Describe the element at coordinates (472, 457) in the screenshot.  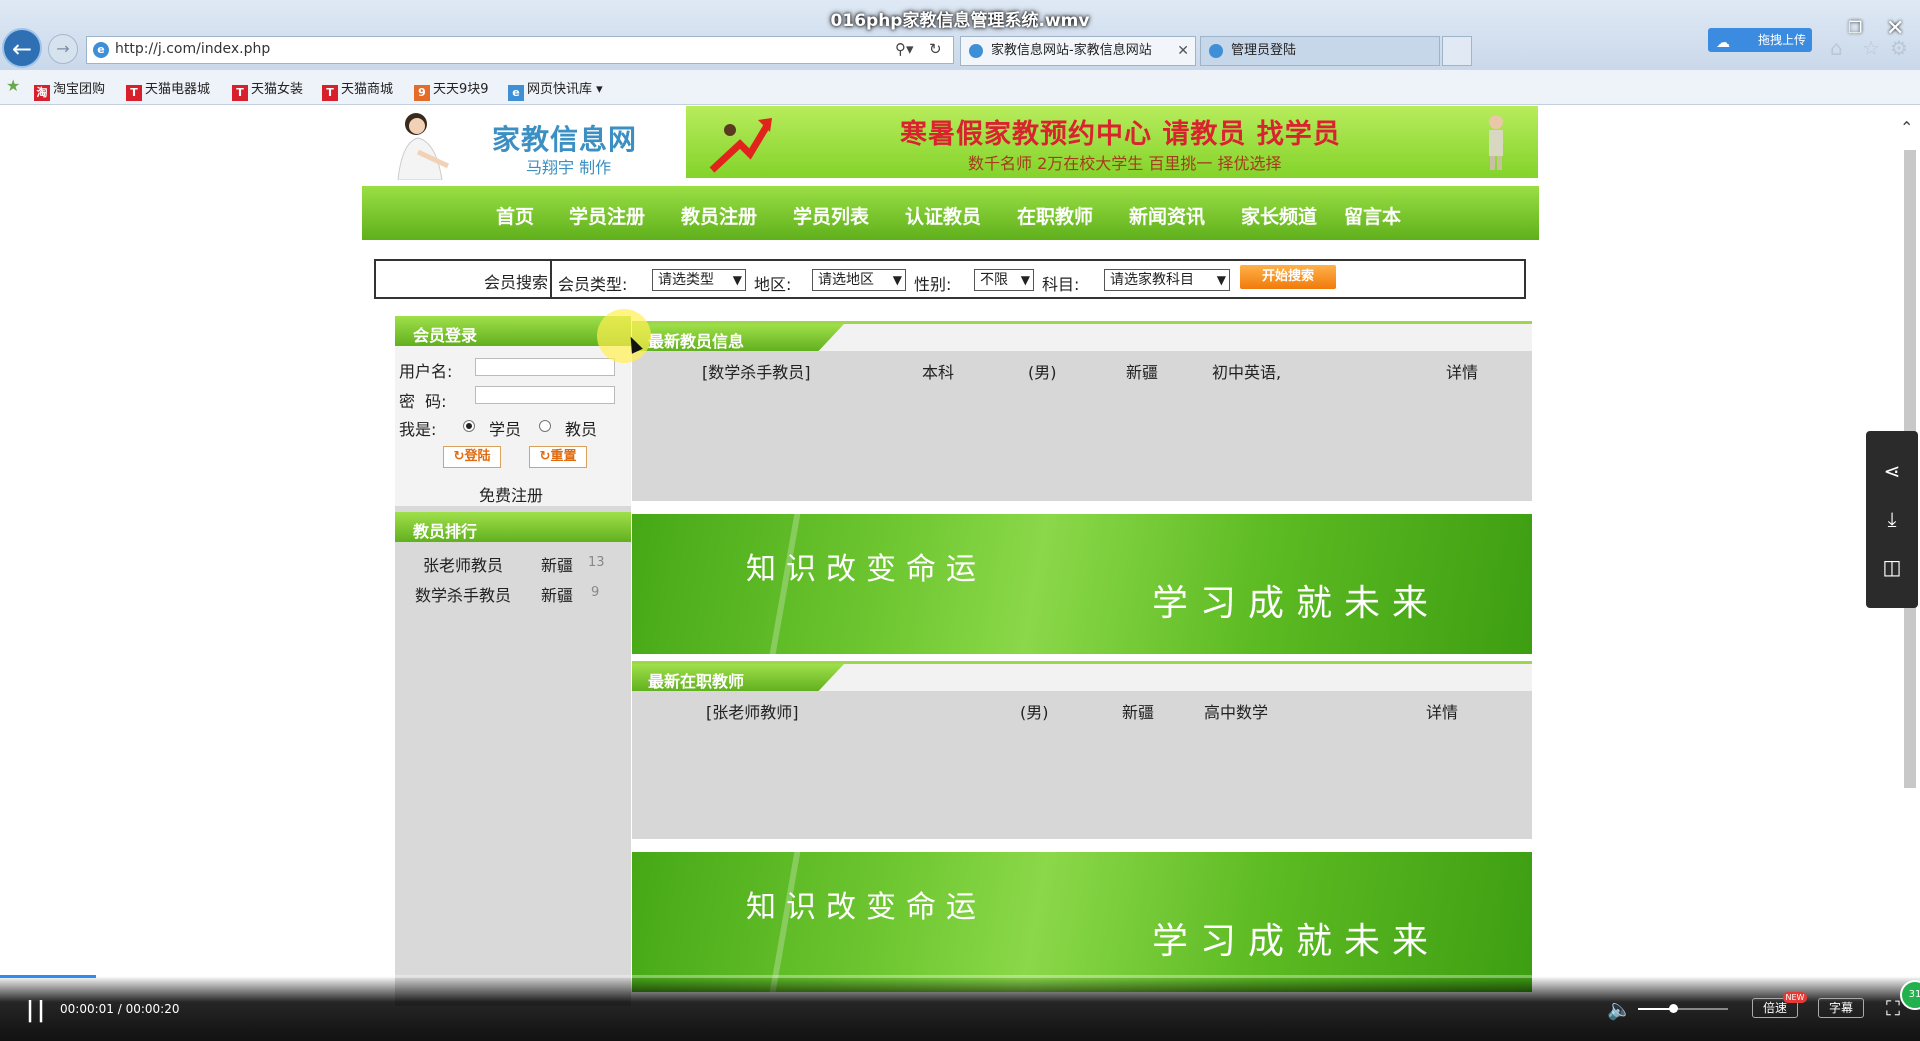
I see `login-button: ↻登陆` at that location.